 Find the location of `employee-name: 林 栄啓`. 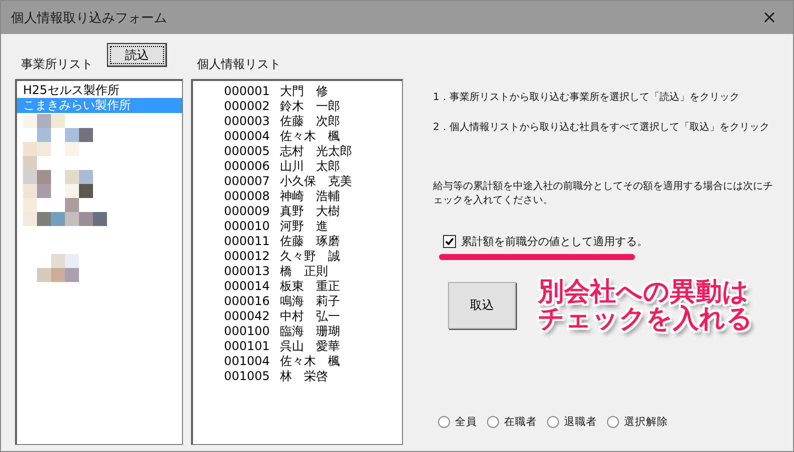

employee-name: 林 栄啓 is located at coordinates (304, 376).